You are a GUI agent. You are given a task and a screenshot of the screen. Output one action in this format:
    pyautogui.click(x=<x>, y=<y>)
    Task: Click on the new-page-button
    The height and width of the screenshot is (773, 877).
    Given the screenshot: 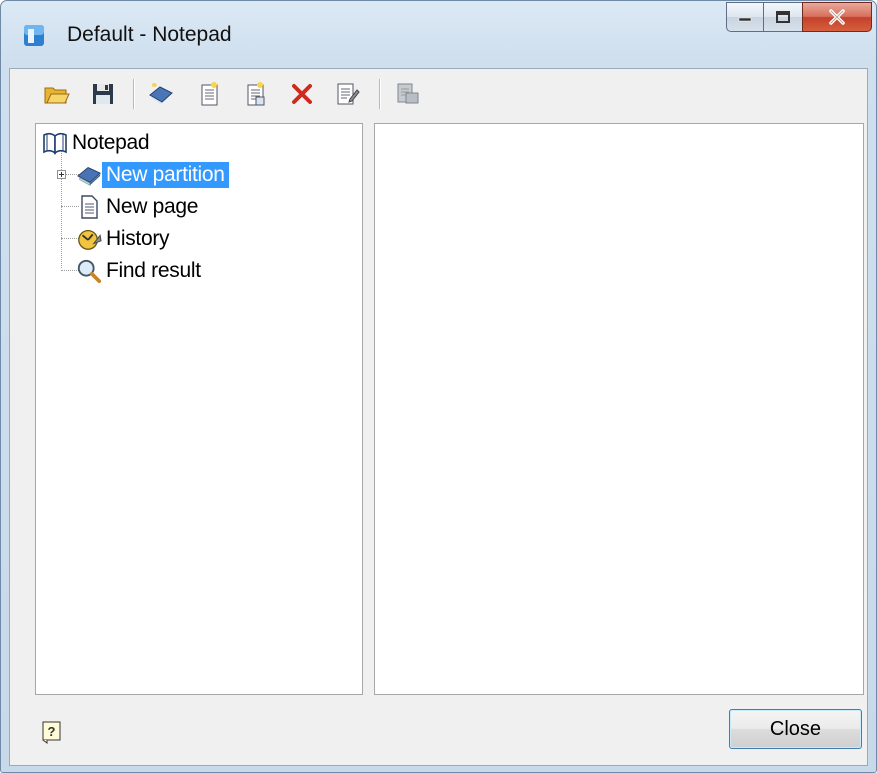 What is the action you would take?
    pyautogui.click(x=210, y=94)
    